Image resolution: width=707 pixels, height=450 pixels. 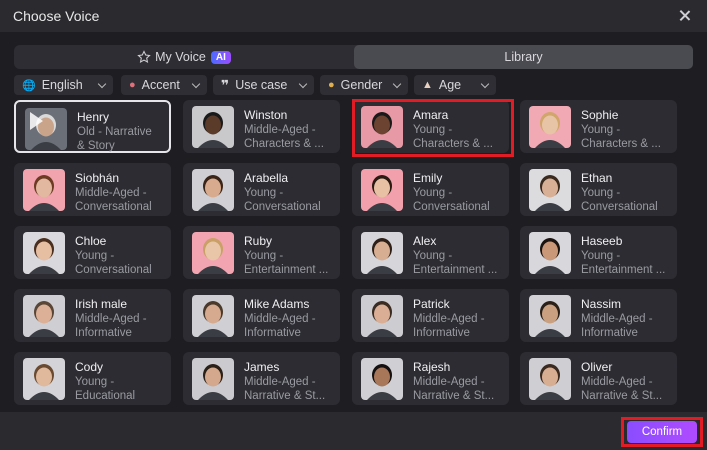 I want to click on age-filter: ▲ Age, so click(x=455, y=85).